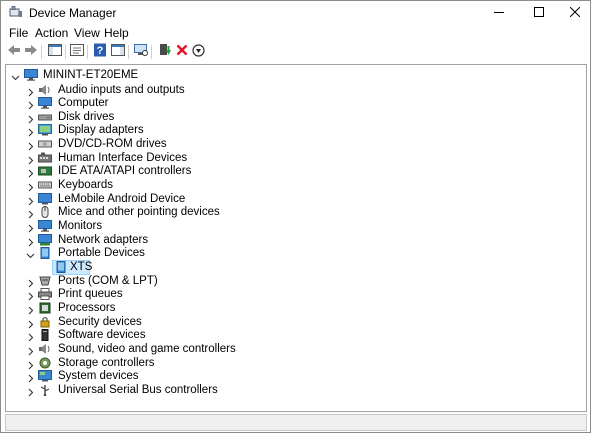 The image size is (591, 433). What do you see at coordinates (116, 33) in the screenshot?
I see `menu-help: Help` at bounding box center [116, 33].